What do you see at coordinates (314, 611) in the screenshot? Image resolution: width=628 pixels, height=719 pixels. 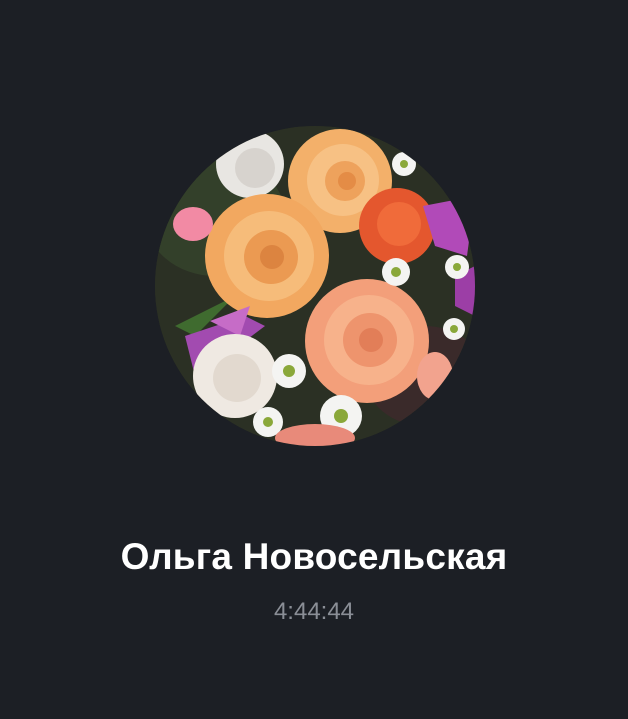 I see `call-duration-timer: 4:44:44` at bounding box center [314, 611].